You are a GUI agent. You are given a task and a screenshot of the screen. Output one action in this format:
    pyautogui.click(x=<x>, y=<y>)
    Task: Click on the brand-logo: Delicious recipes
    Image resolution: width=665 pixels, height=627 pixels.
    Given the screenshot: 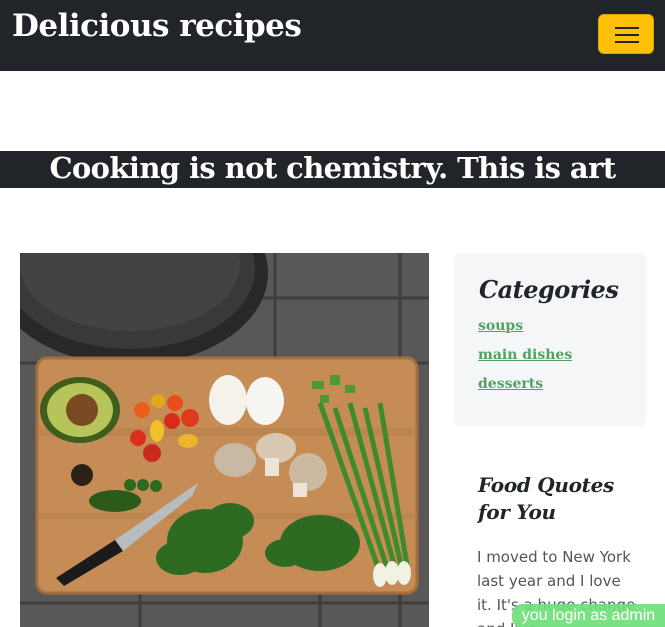 What is the action you would take?
    pyautogui.click(x=157, y=26)
    